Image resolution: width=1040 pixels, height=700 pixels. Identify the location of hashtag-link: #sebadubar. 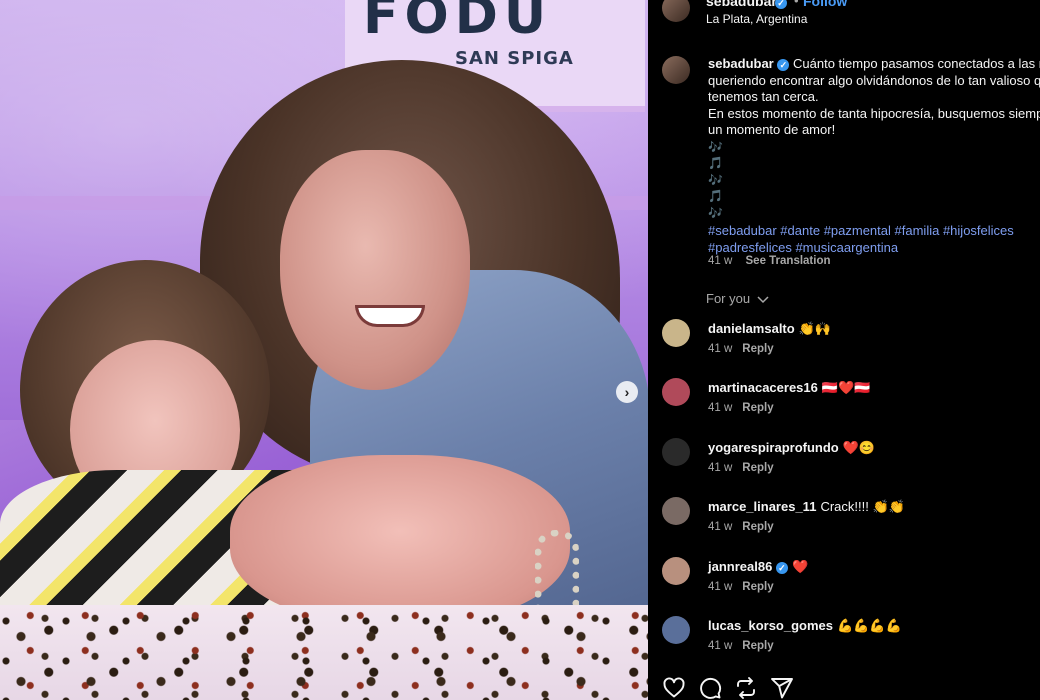
(742, 230).